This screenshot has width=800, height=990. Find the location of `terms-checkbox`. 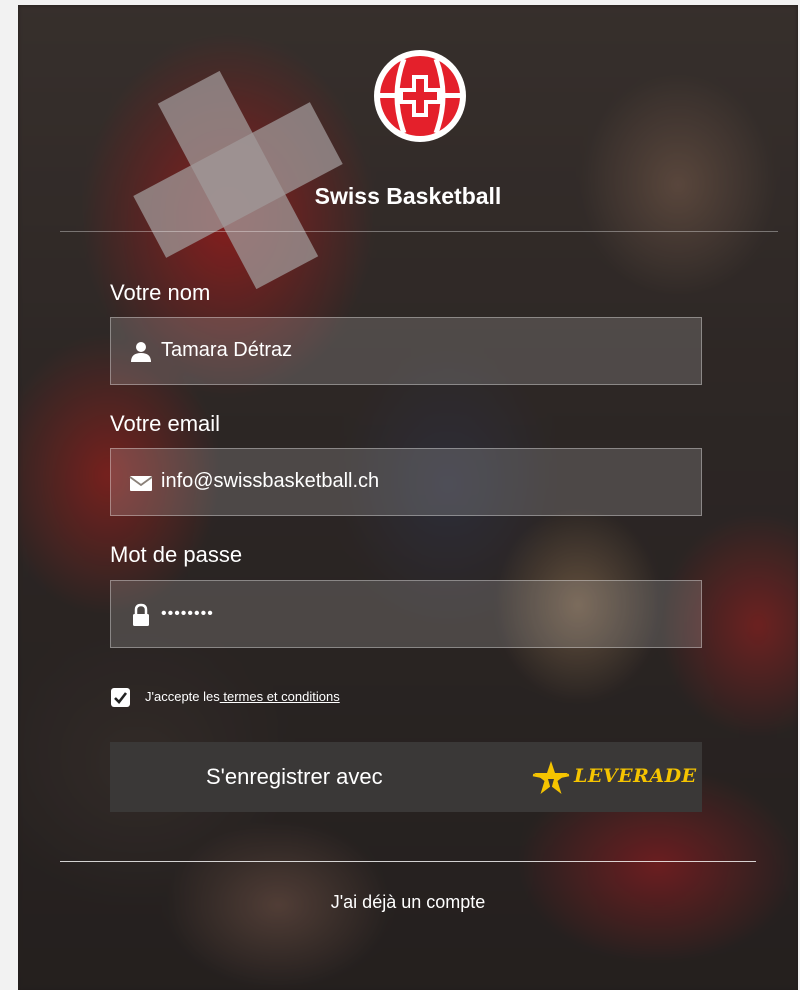

terms-checkbox is located at coordinates (120, 697).